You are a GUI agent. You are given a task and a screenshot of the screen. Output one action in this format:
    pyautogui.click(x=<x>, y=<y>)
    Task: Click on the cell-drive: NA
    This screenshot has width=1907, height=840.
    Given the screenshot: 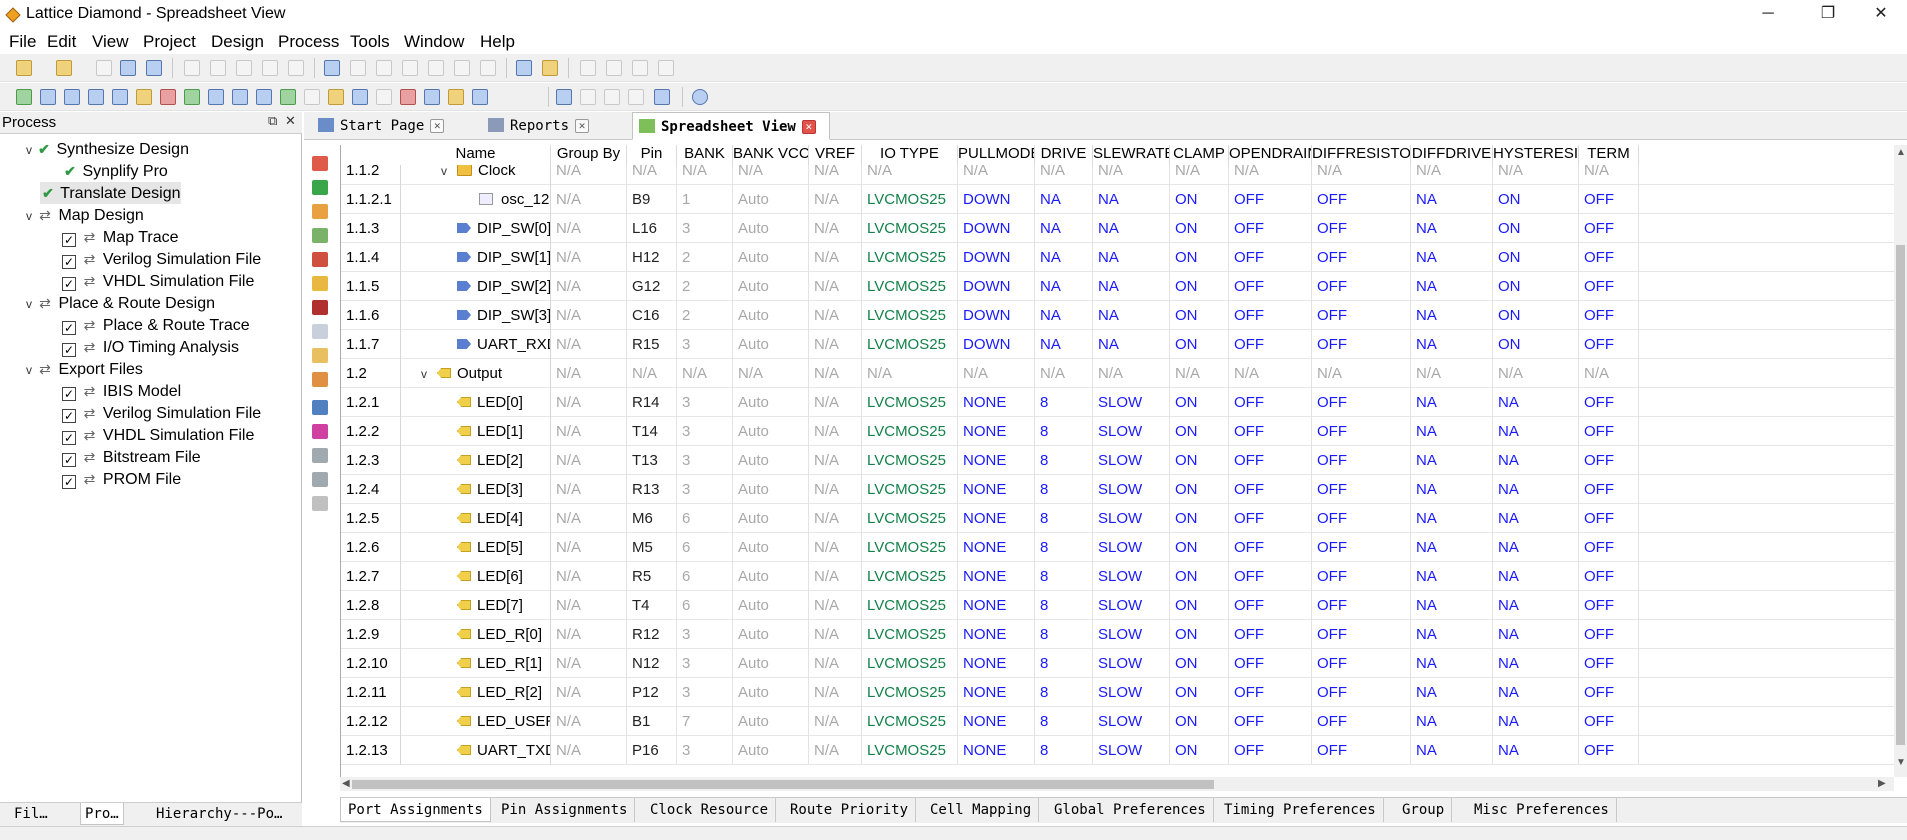 What is the action you would take?
    pyautogui.click(x=1064, y=199)
    